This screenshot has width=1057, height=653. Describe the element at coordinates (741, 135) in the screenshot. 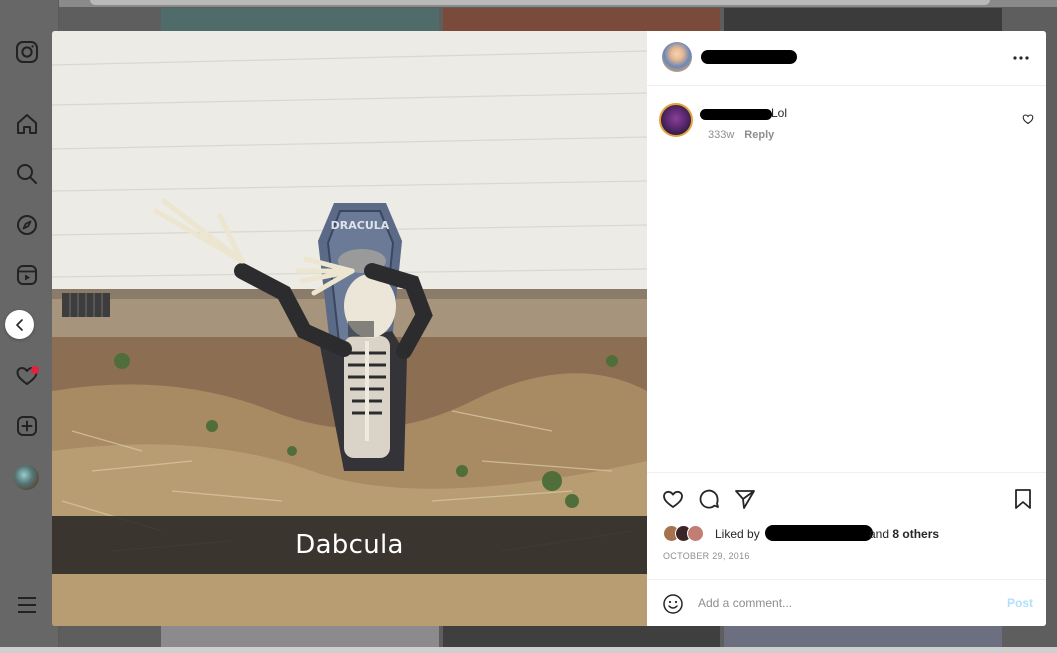

I see `comment-meta: 333w Reply` at that location.